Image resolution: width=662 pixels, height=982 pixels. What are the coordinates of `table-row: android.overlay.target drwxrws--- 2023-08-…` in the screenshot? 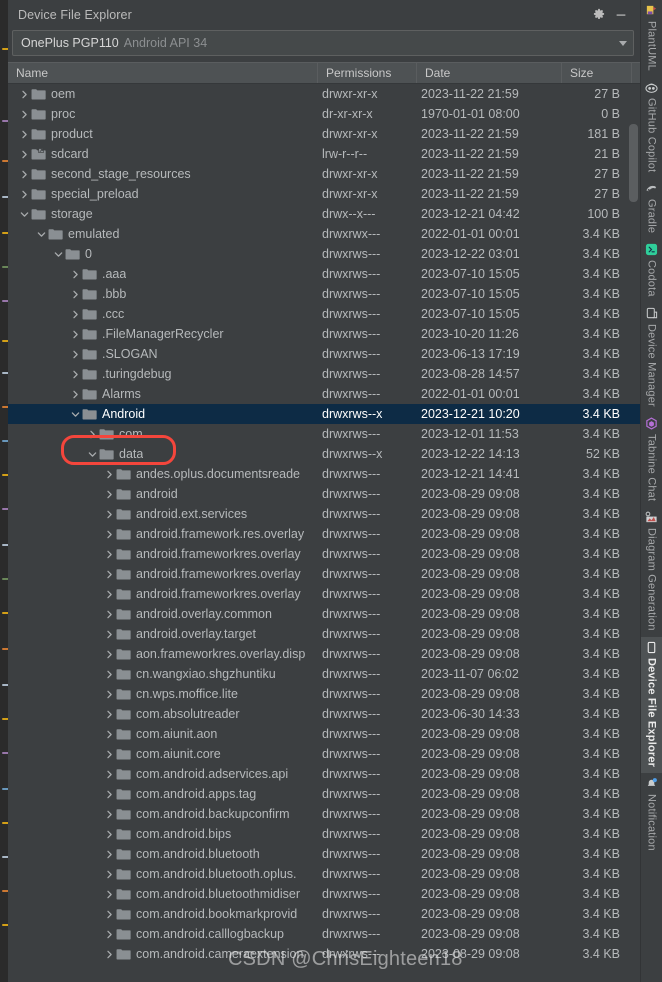 It's located at (324, 634).